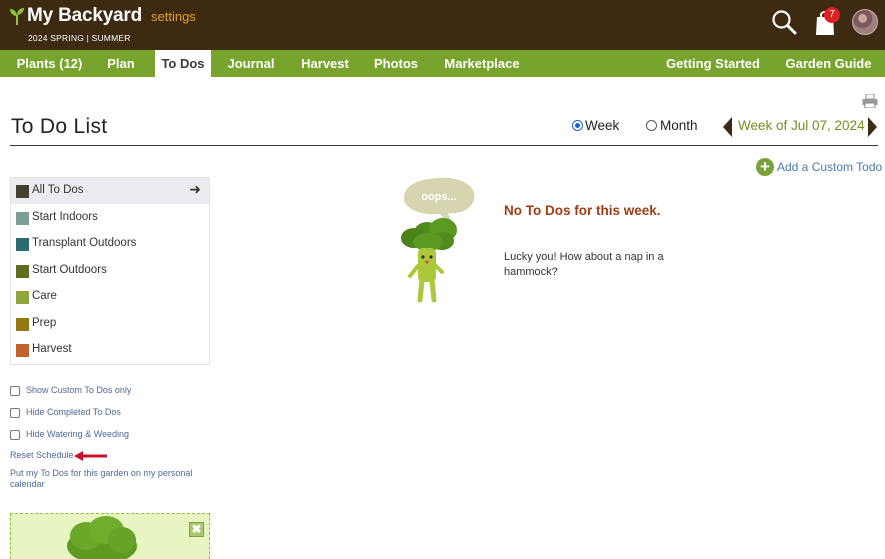 This screenshot has width=885, height=559. Describe the element at coordinates (325, 63) in the screenshot. I see `tab-harvest: Harvest` at that location.